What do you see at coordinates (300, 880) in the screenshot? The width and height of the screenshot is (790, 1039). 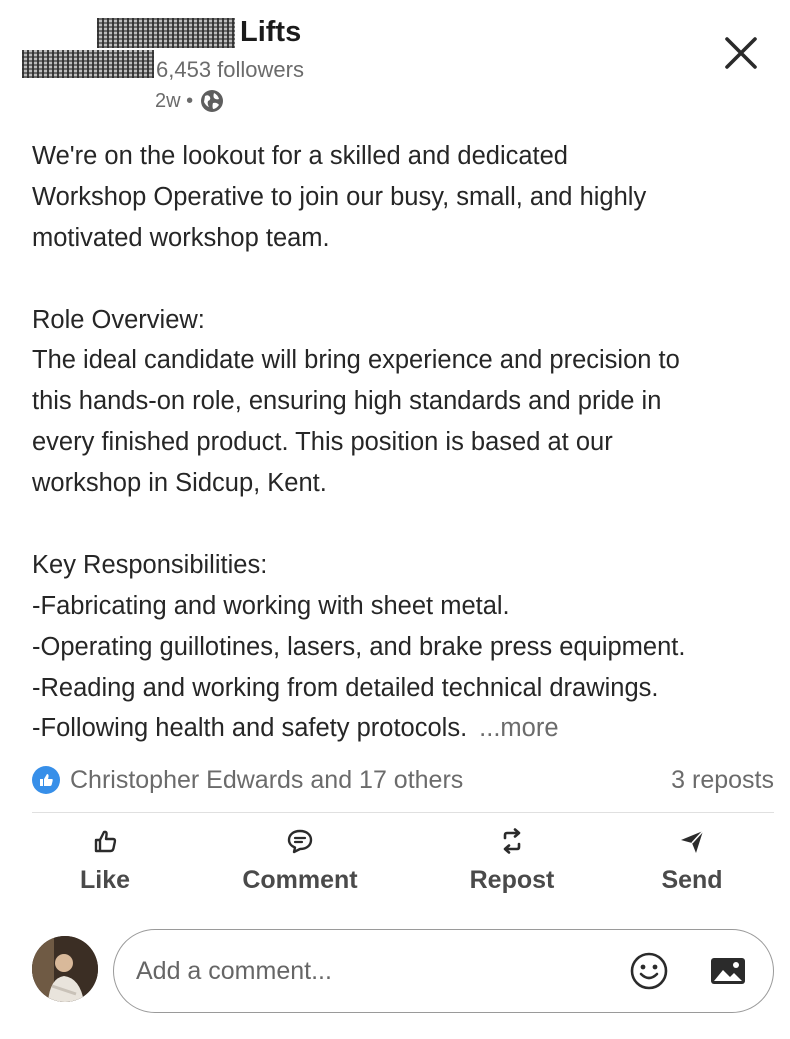 I see `comment-label: Comment` at bounding box center [300, 880].